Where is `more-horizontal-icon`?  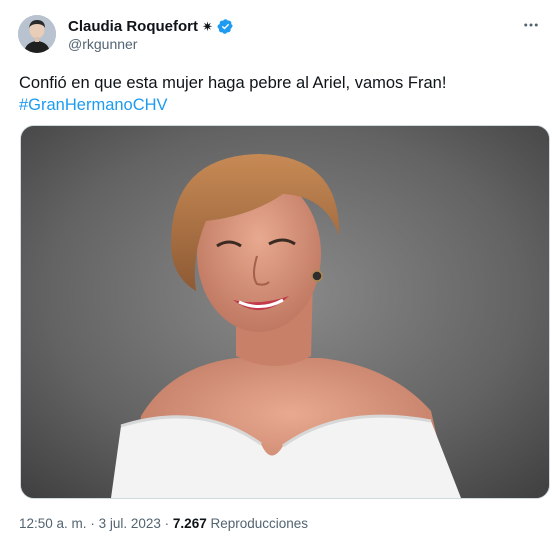
more-horizontal-icon is located at coordinates (531, 25).